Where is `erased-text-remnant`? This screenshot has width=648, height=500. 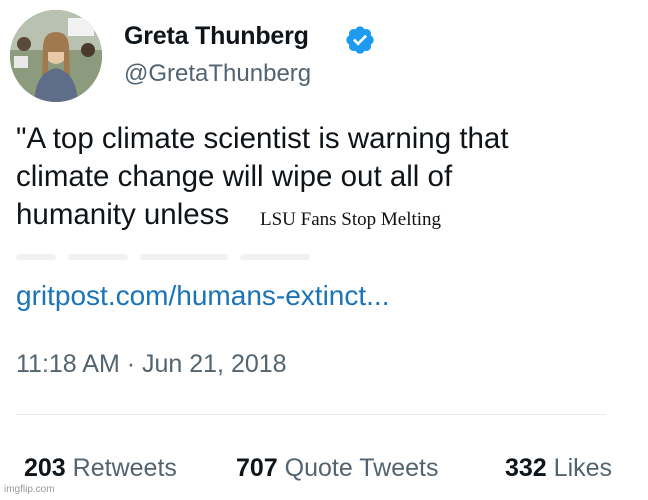
erased-text-remnant is located at coordinates (181, 257).